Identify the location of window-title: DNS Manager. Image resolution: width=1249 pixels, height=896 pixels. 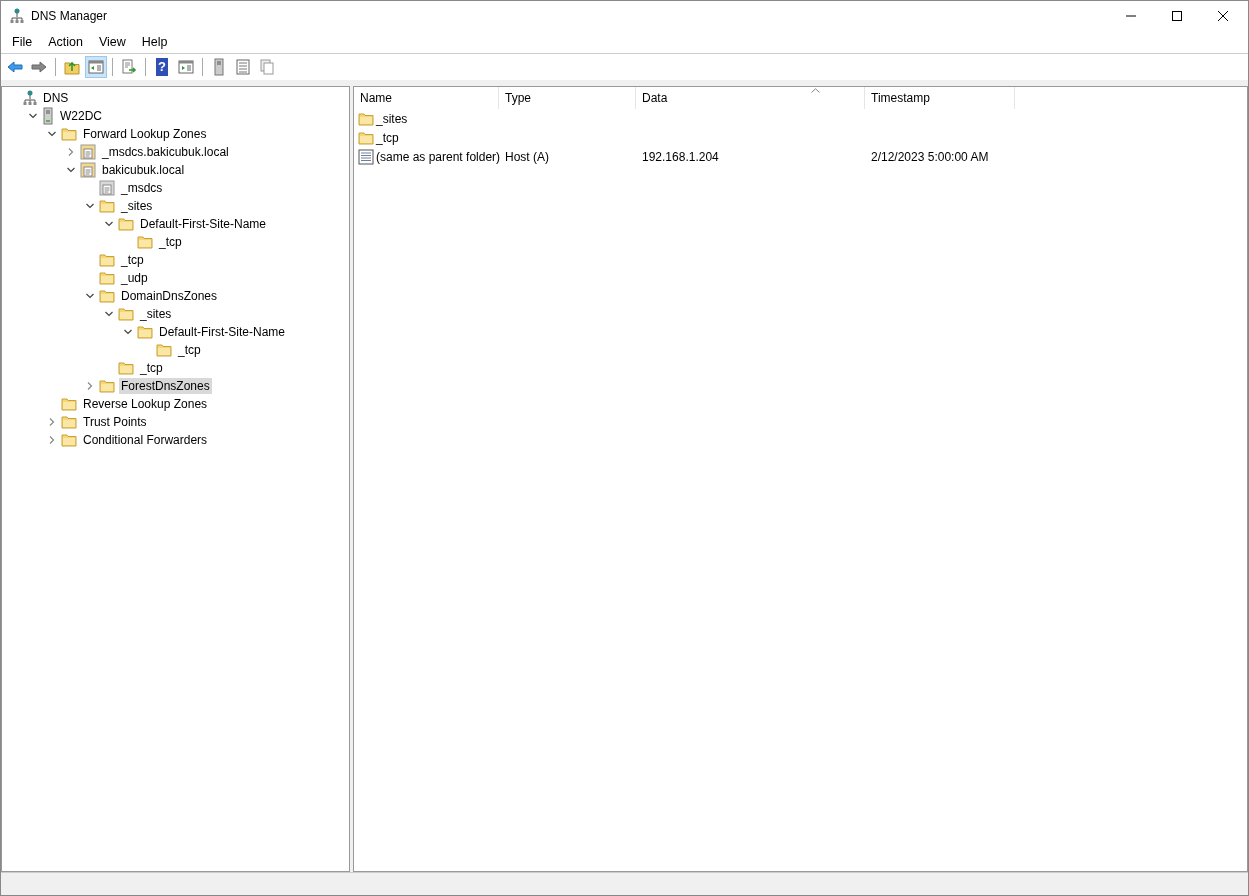
(69, 16).